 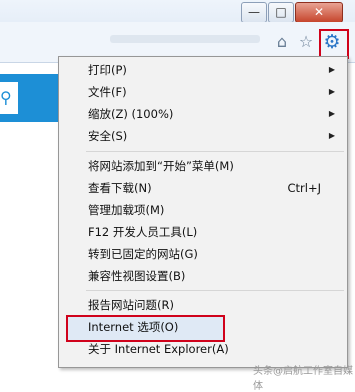 What do you see at coordinates (120, 188) in the screenshot?
I see `menu-item-label: 查看下载(N)` at bounding box center [120, 188].